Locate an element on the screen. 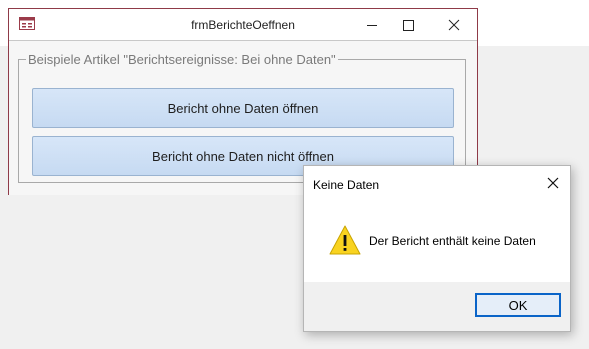 Image resolution: width=589 pixels, height=349 pixels. maximize-icon is located at coordinates (408, 25).